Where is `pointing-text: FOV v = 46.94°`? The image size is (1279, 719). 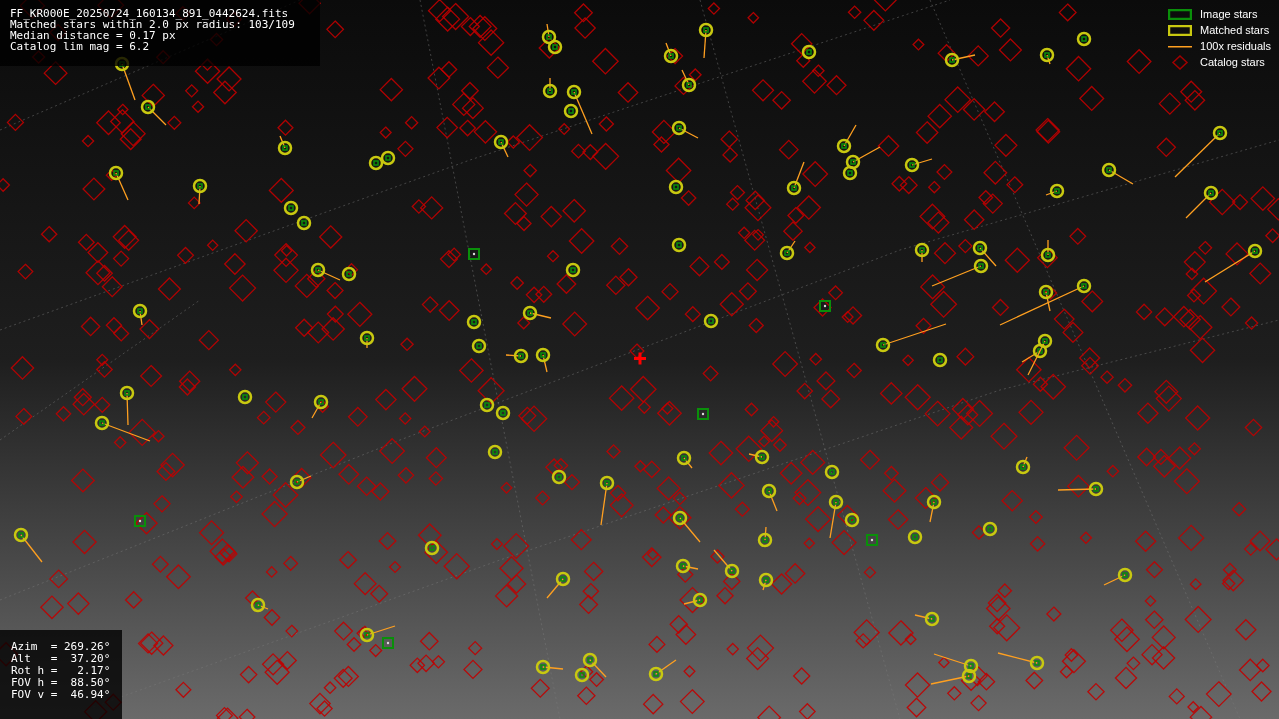 pointing-text: FOV v = 46.94° is located at coordinates (61, 695).